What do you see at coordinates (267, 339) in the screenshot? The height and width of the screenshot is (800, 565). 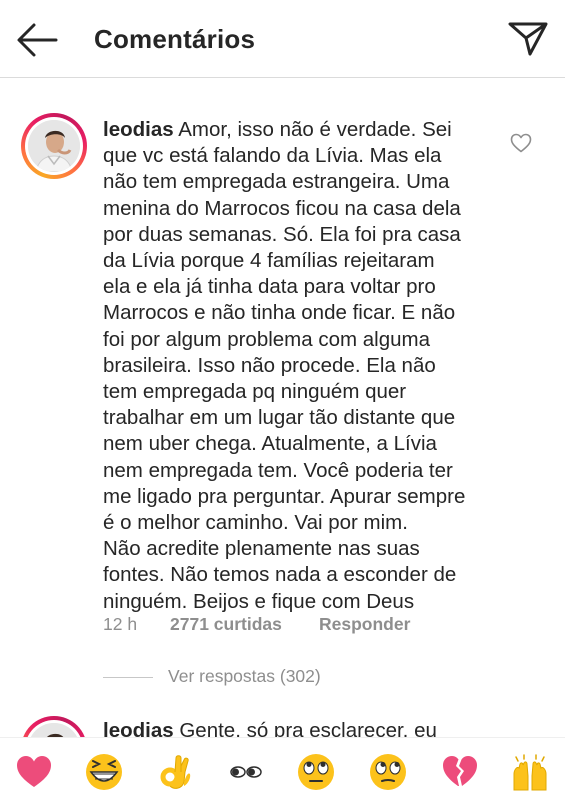 I see `comment-line: foi por algum problema com alguma` at bounding box center [267, 339].